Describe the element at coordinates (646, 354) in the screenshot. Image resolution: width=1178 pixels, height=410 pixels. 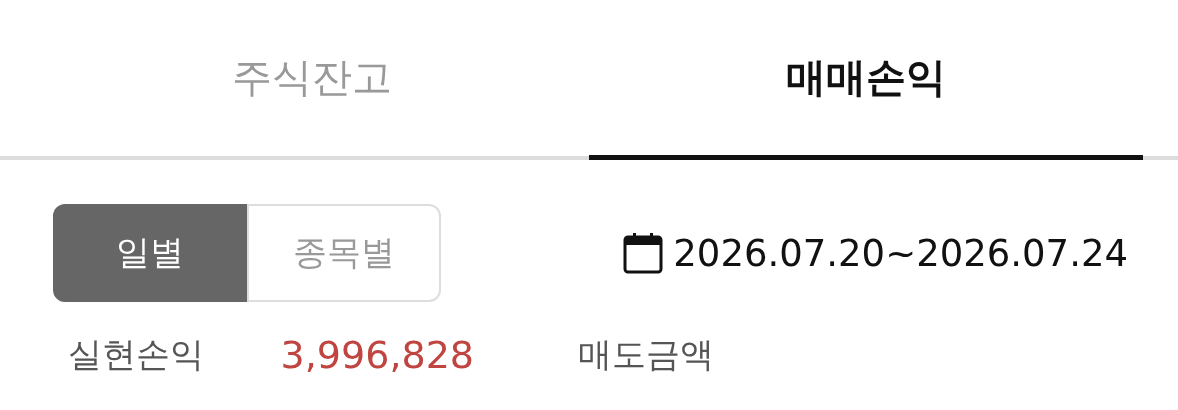
I see `summary-label: 매도금액` at that location.